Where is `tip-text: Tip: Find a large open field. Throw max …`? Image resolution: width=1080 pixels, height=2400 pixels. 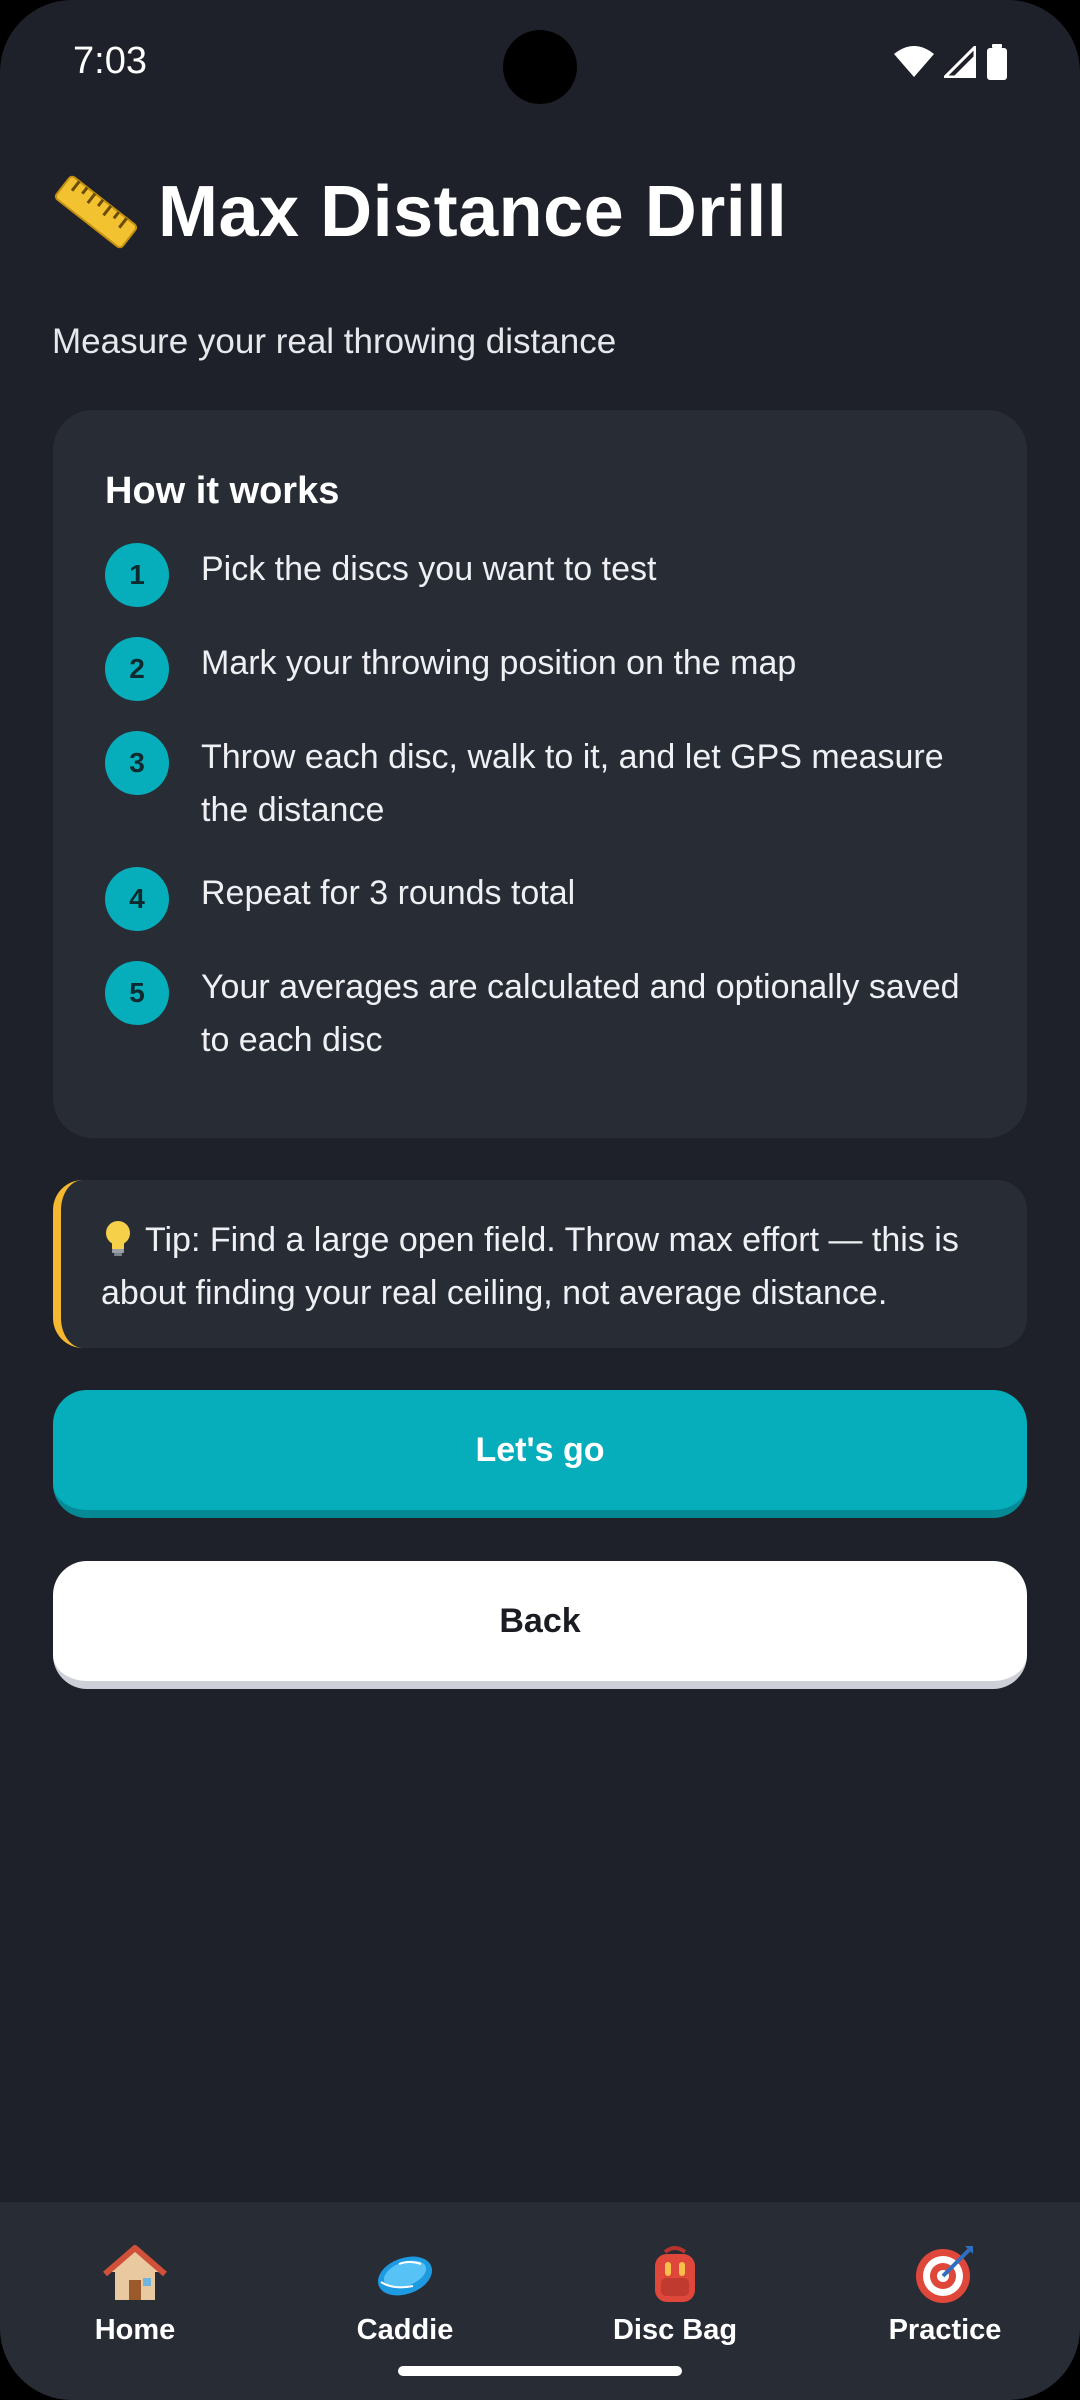 tip-text: Tip: Find a large open field. Throw max … is located at coordinates (530, 1266).